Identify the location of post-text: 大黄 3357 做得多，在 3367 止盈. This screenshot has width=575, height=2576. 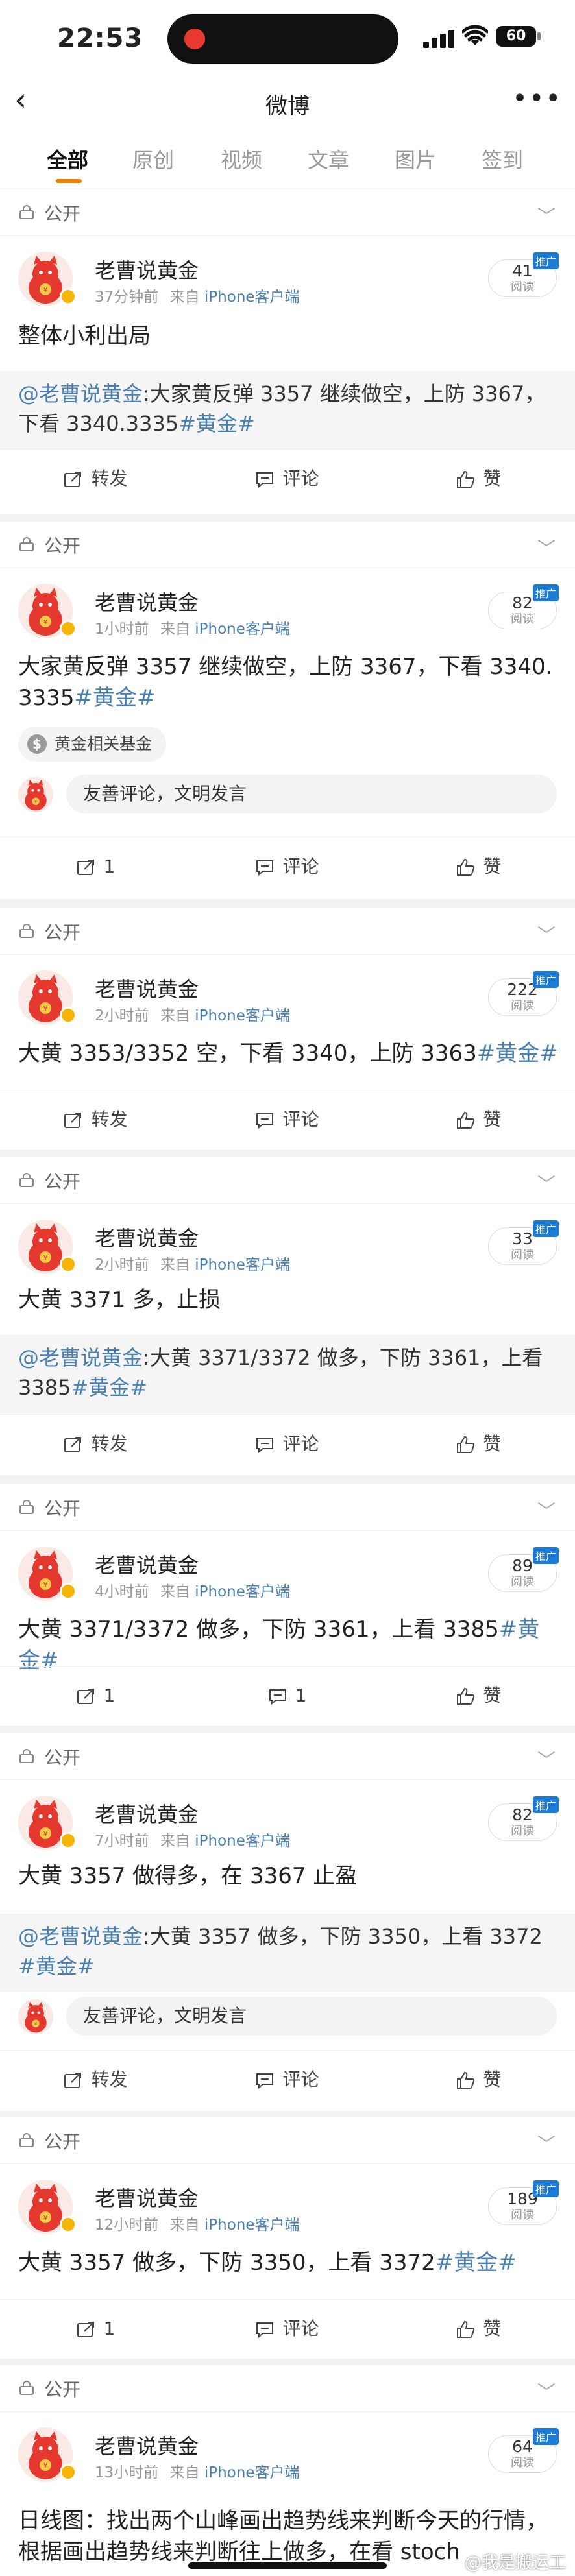
(288, 1876).